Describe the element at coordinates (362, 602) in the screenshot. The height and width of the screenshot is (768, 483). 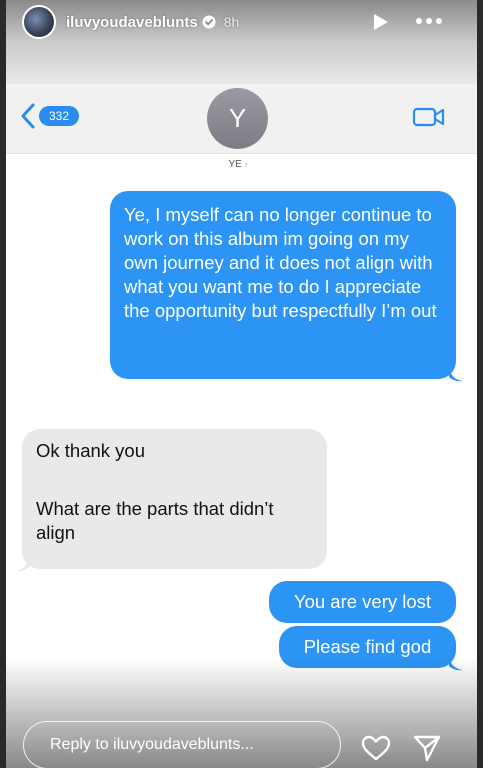
I see `message-bubble-outgoing: You are very lost` at that location.